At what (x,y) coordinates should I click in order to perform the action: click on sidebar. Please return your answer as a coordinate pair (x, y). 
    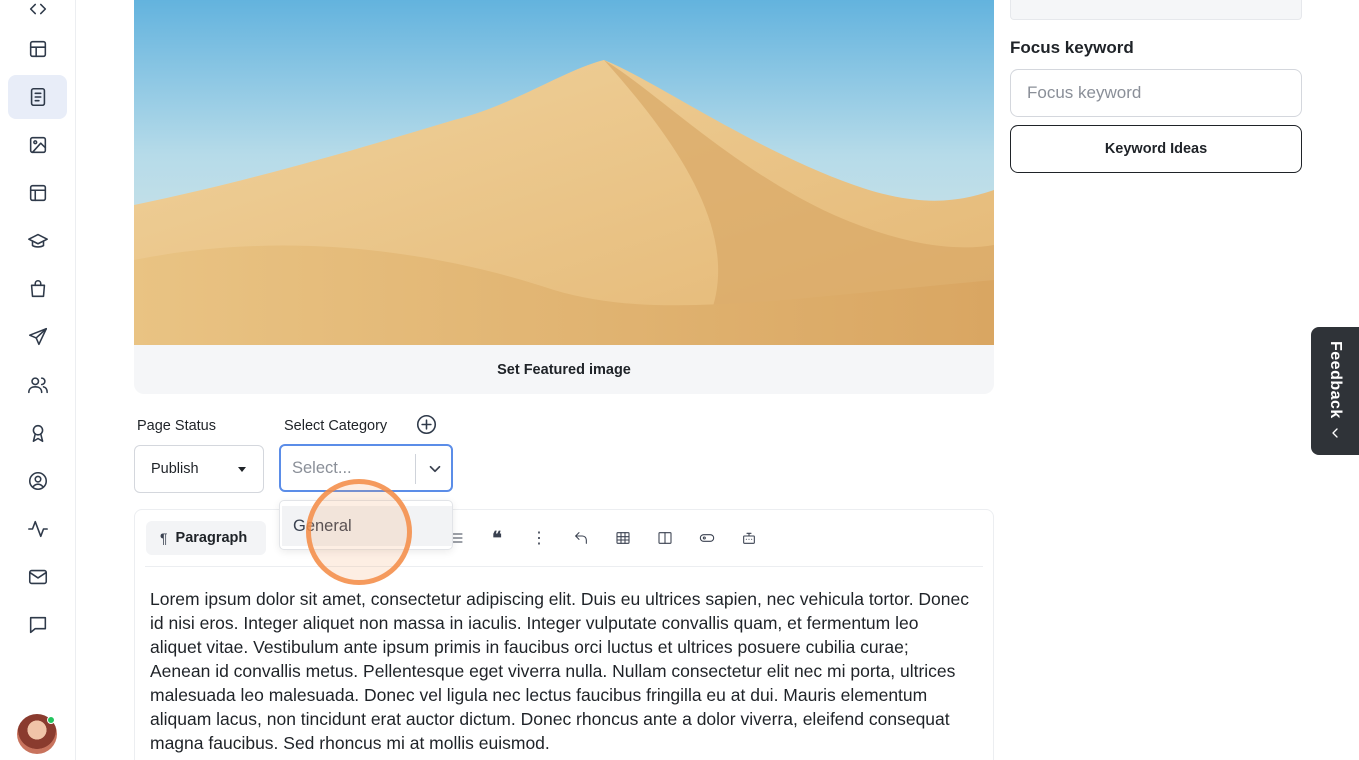
    Looking at the image, I should click on (38, 380).